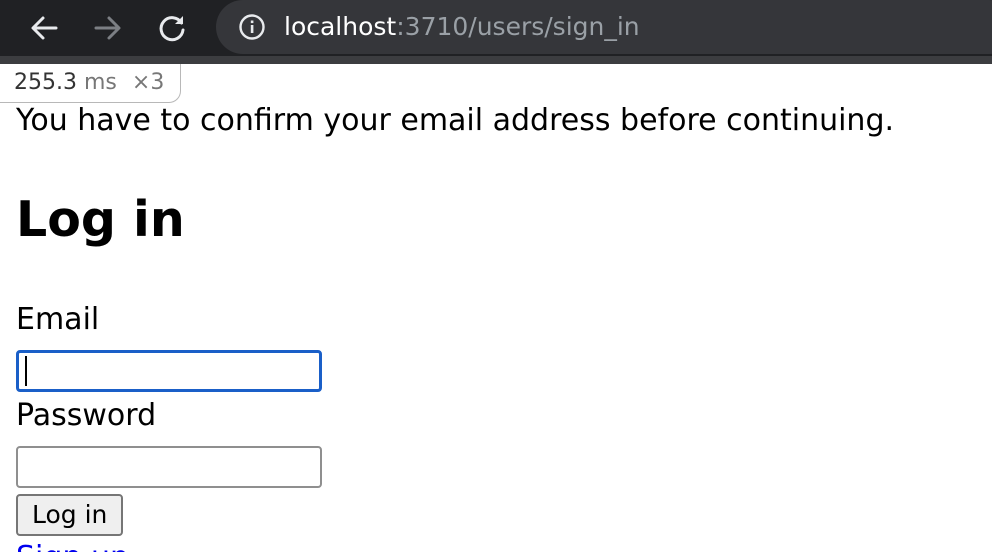 The height and width of the screenshot is (552, 992). I want to click on page-title: Log in, so click(100, 219).